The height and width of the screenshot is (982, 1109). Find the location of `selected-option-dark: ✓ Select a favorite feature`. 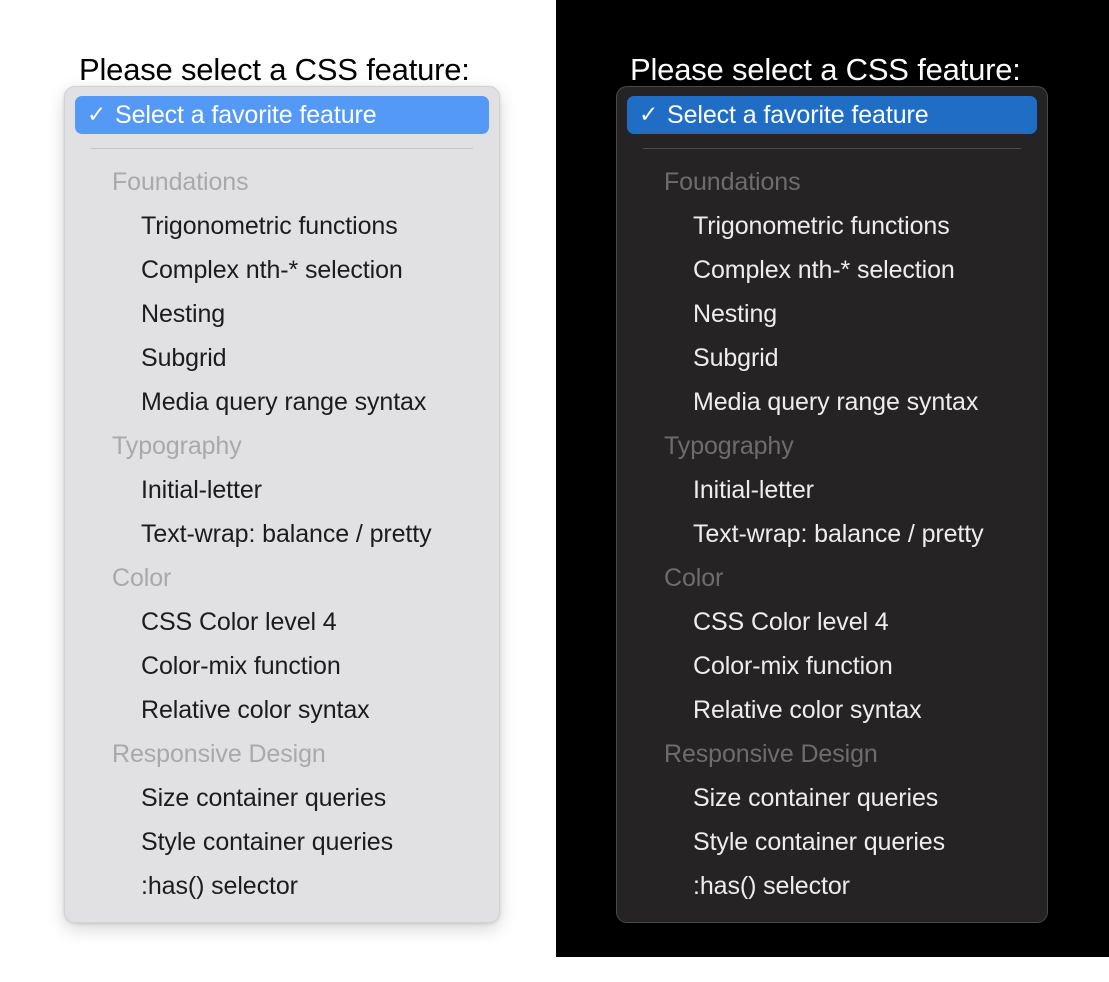

selected-option-dark: ✓ Select a favorite feature is located at coordinates (832, 115).